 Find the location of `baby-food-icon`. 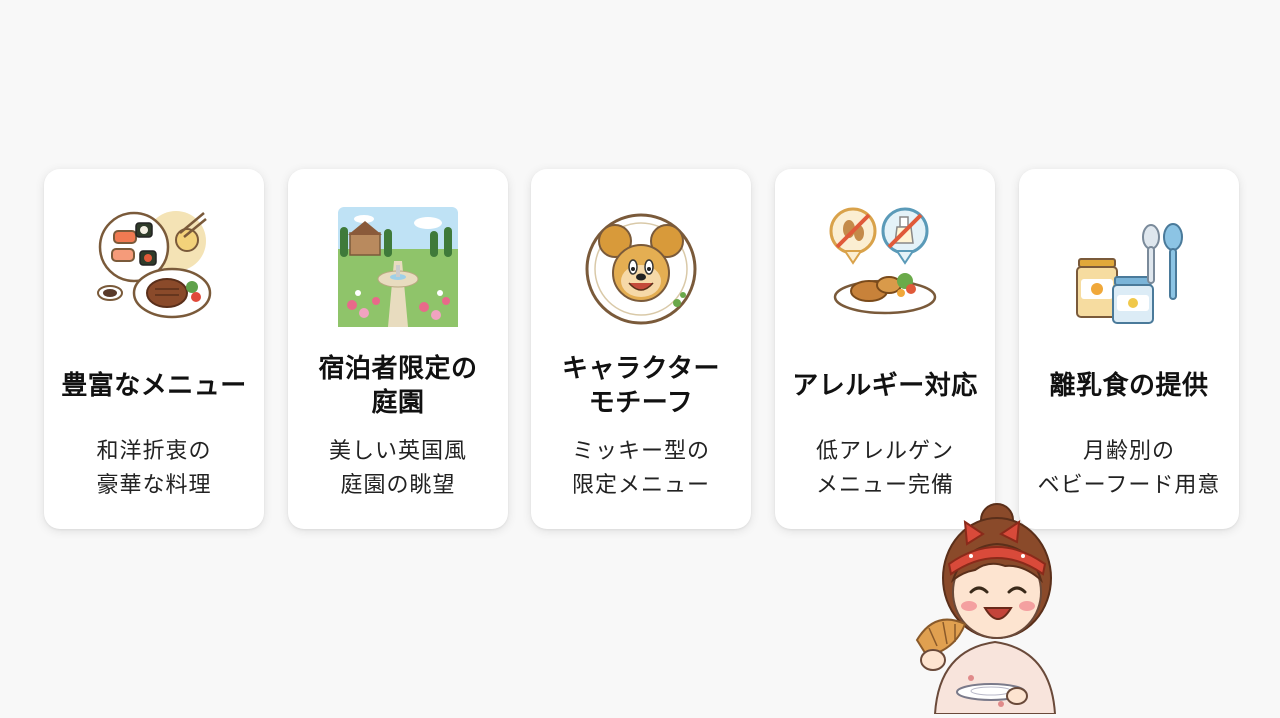

baby-food-icon is located at coordinates (1129, 267).